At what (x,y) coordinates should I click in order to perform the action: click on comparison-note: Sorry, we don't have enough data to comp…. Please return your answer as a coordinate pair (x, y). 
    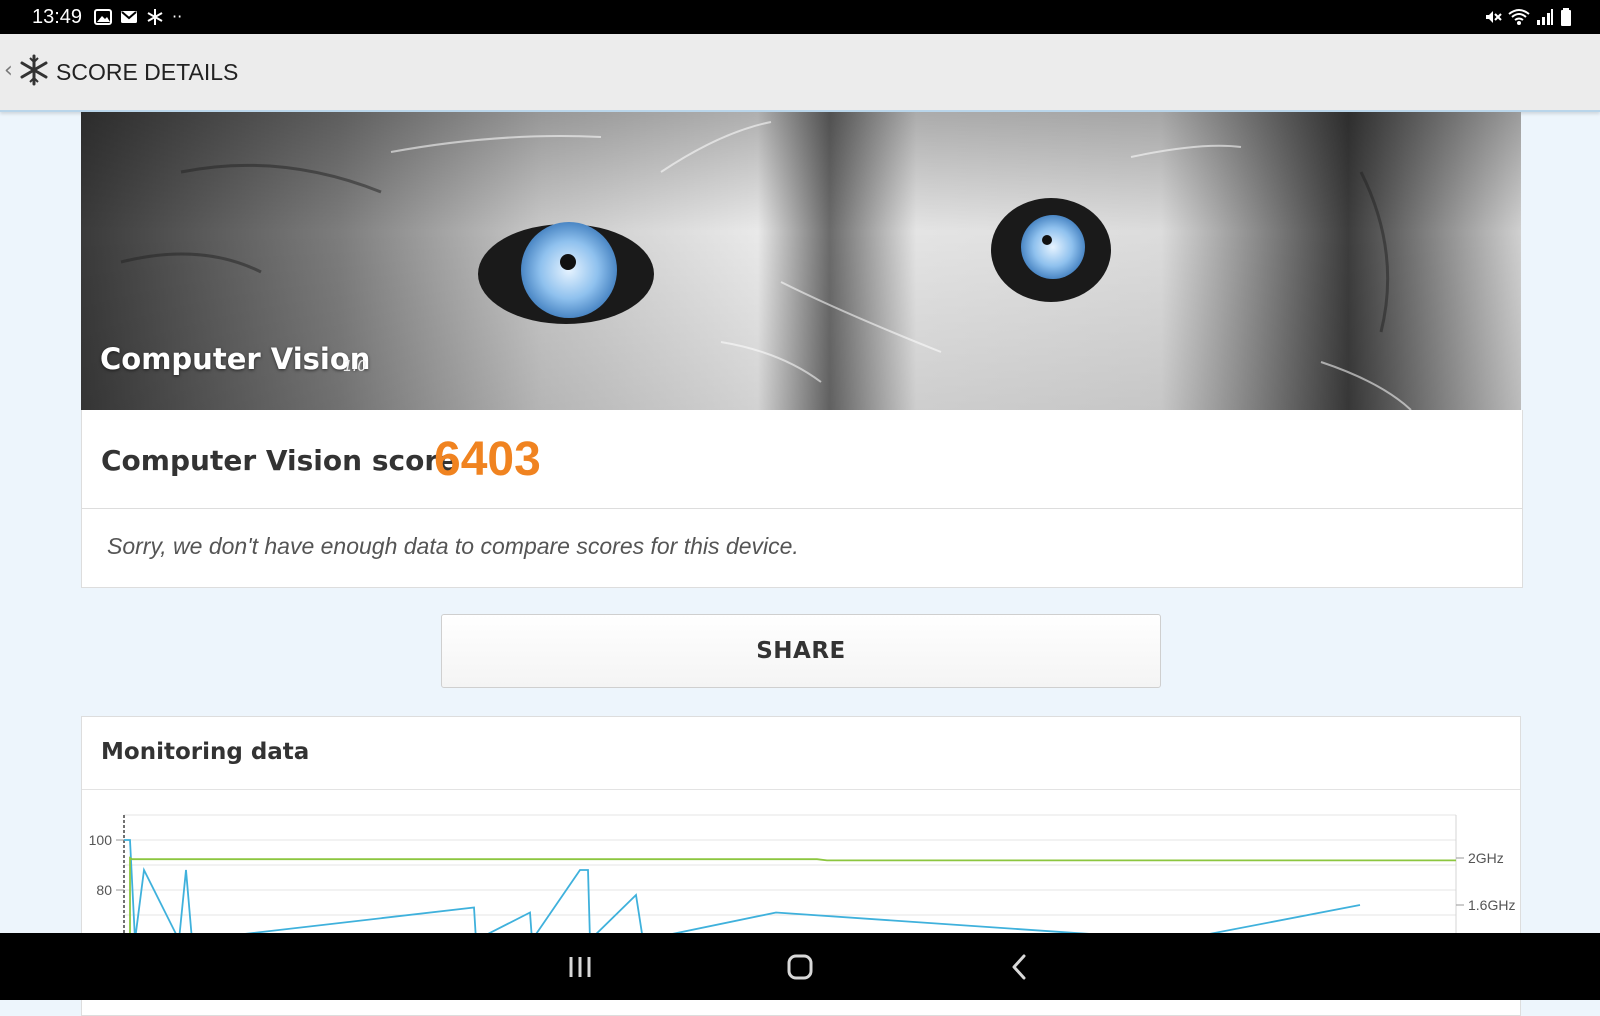
    Looking at the image, I should click on (453, 546).